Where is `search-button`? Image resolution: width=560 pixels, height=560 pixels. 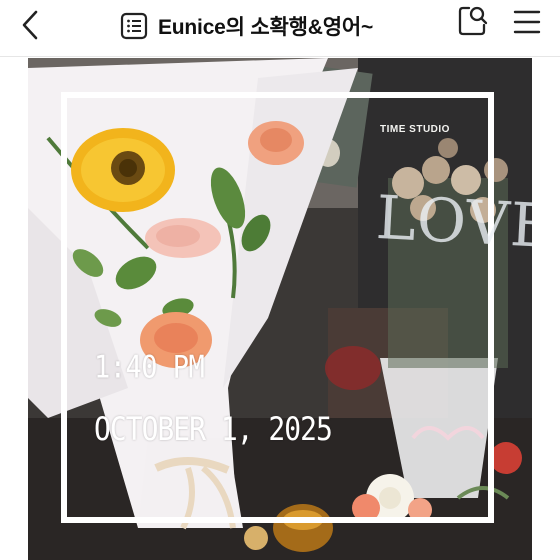 search-button is located at coordinates (473, 21).